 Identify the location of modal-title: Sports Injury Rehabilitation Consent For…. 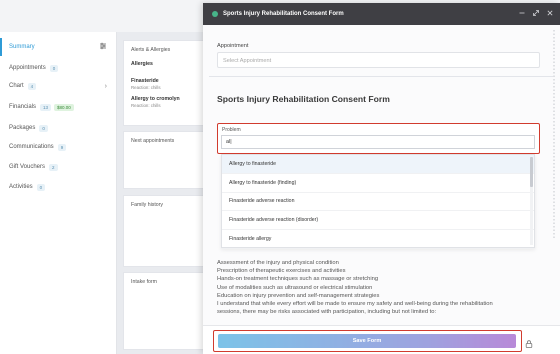
(283, 14).